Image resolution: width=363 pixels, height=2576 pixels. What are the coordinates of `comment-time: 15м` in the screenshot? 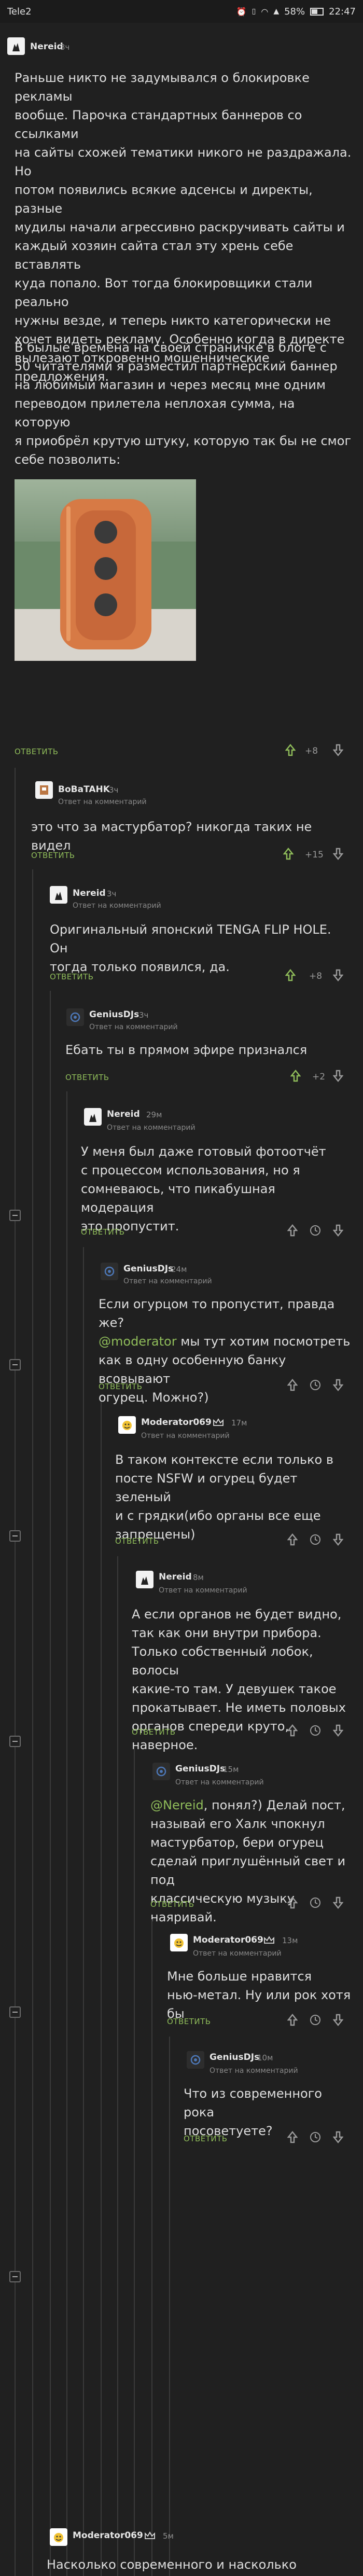 It's located at (231, 1769).